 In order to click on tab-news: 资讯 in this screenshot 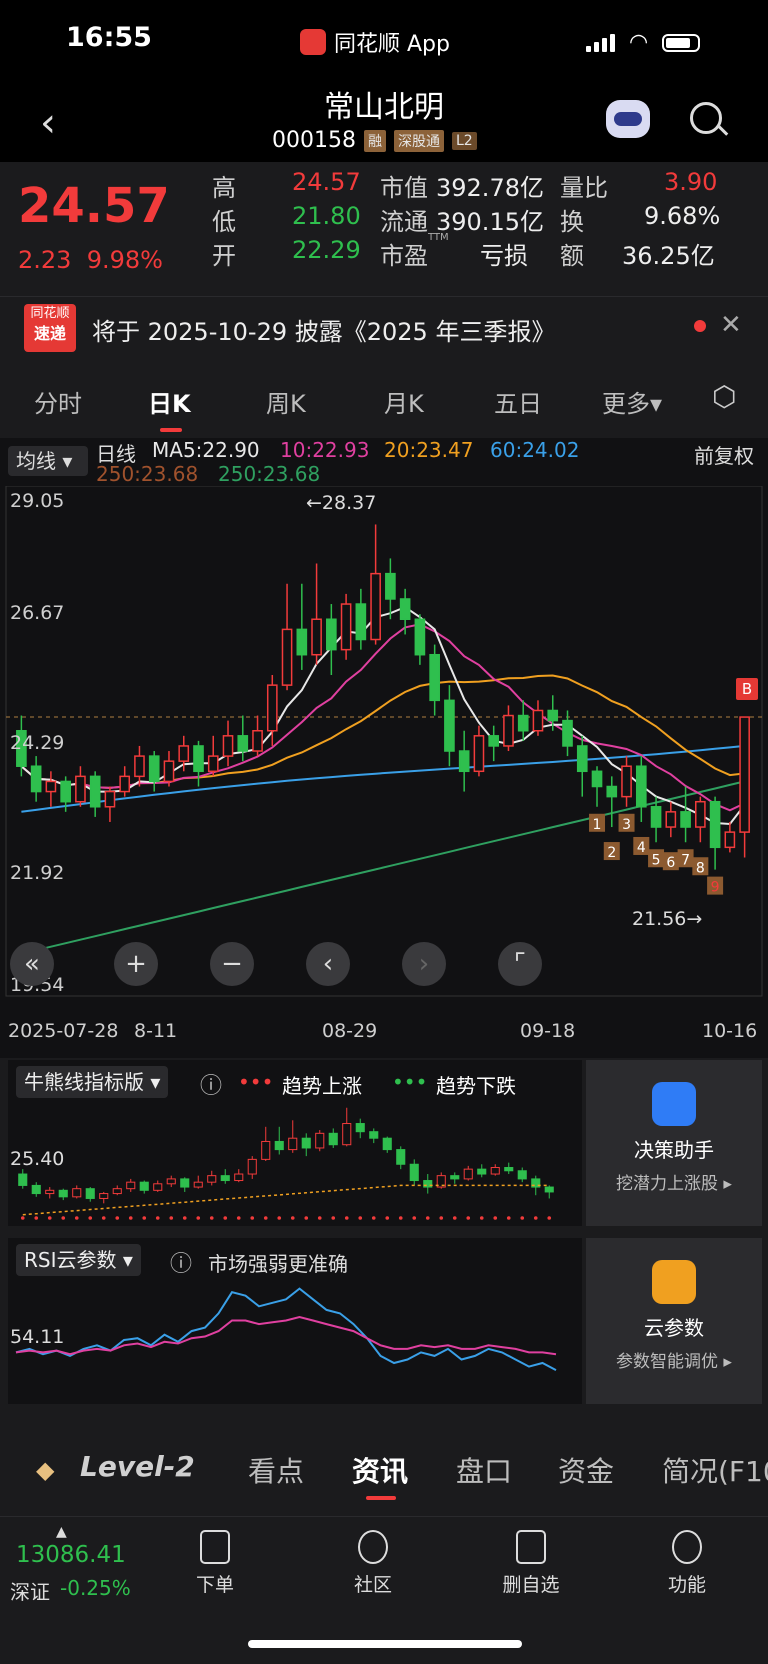, I will do `click(380, 1470)`.